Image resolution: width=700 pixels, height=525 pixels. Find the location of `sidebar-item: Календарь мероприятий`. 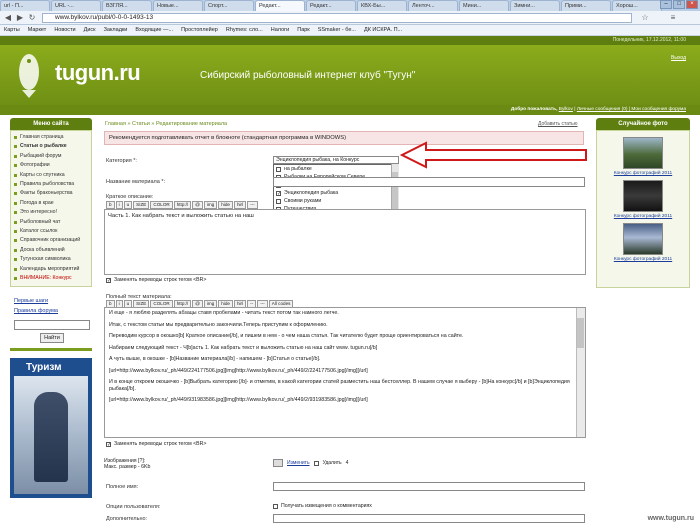

sidebar-item: Календарь мероприятий is located at coordinates (51, 269).